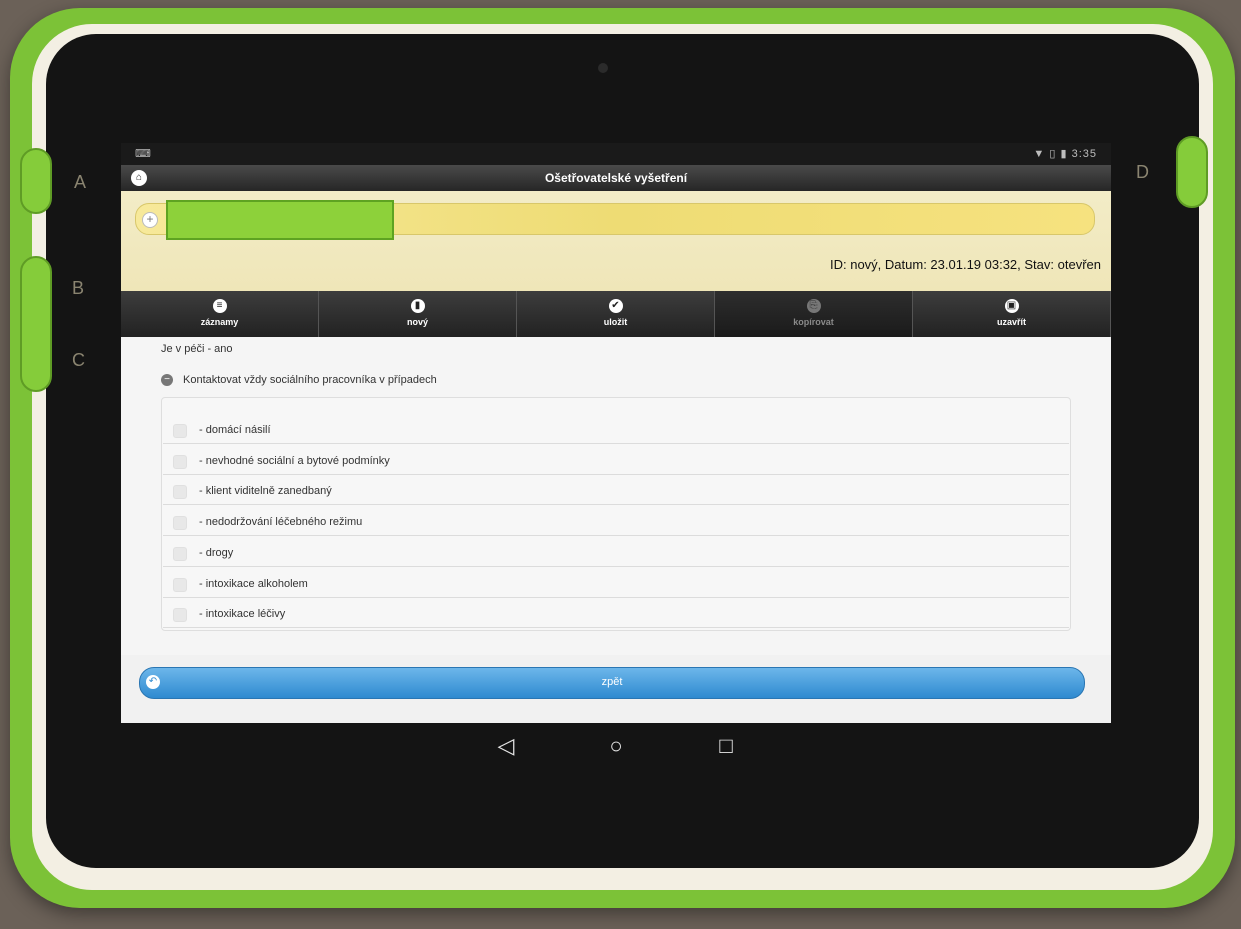  What do you see at coordinates (506, 746) in the screenshot?
I see `nav-back-icon: ◁` at bounding box center [506, 746].